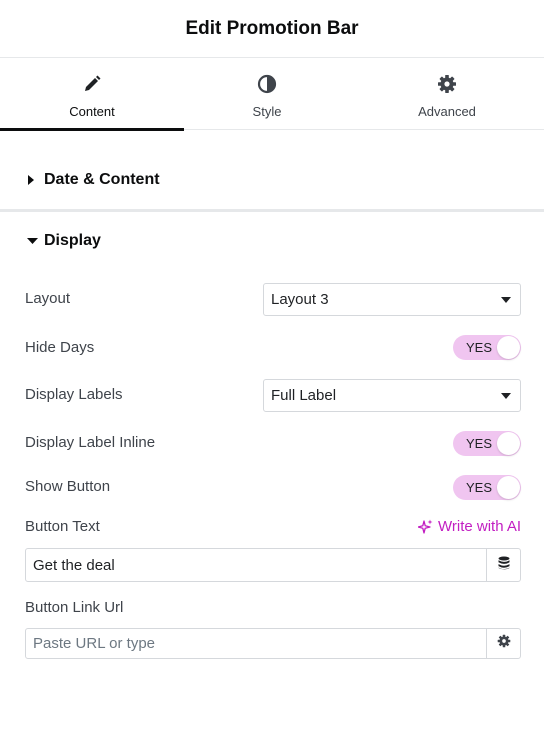 The width and height of the screenshot is (544, 730). What do you see at coordinates (68, 486) in the screenshot?
I see `show-button-label: Show Button` at bounding box center [68, 486].